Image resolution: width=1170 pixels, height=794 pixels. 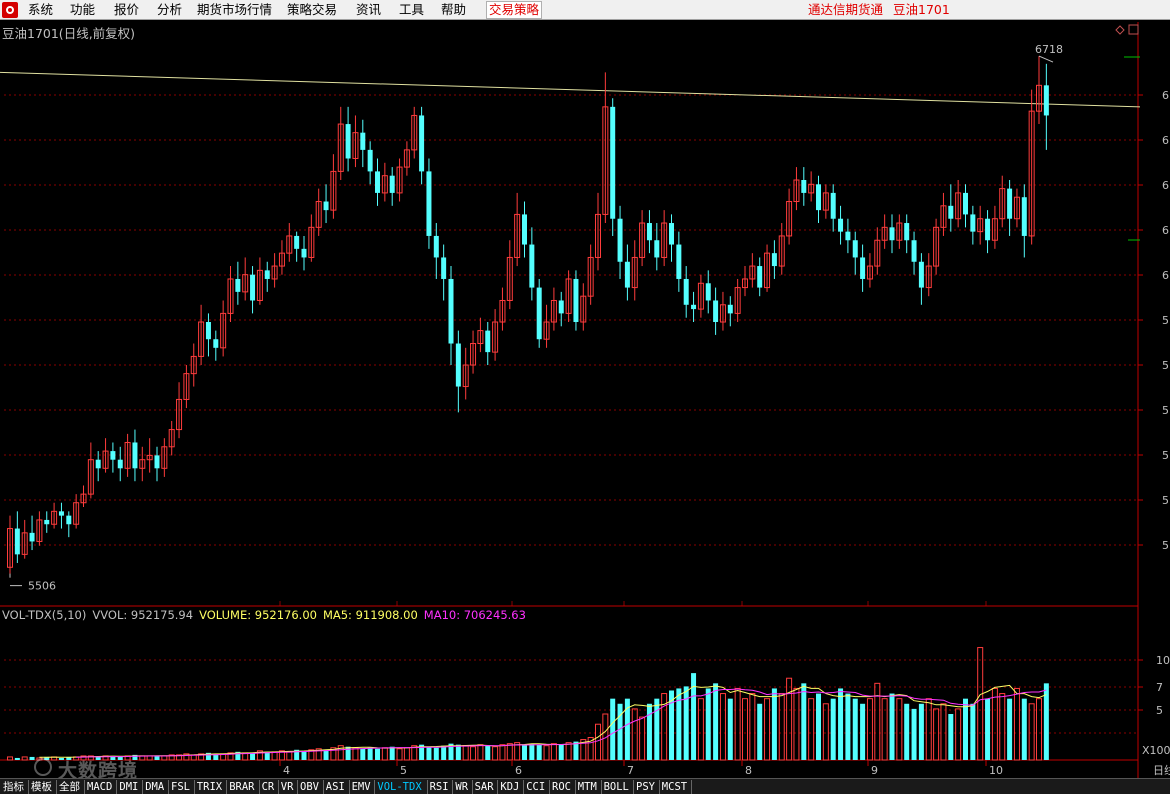 What do you see at coordinates (461, 787) in the screenshot?
I see `tab-wr: WR` at bounding box center [461, 787].